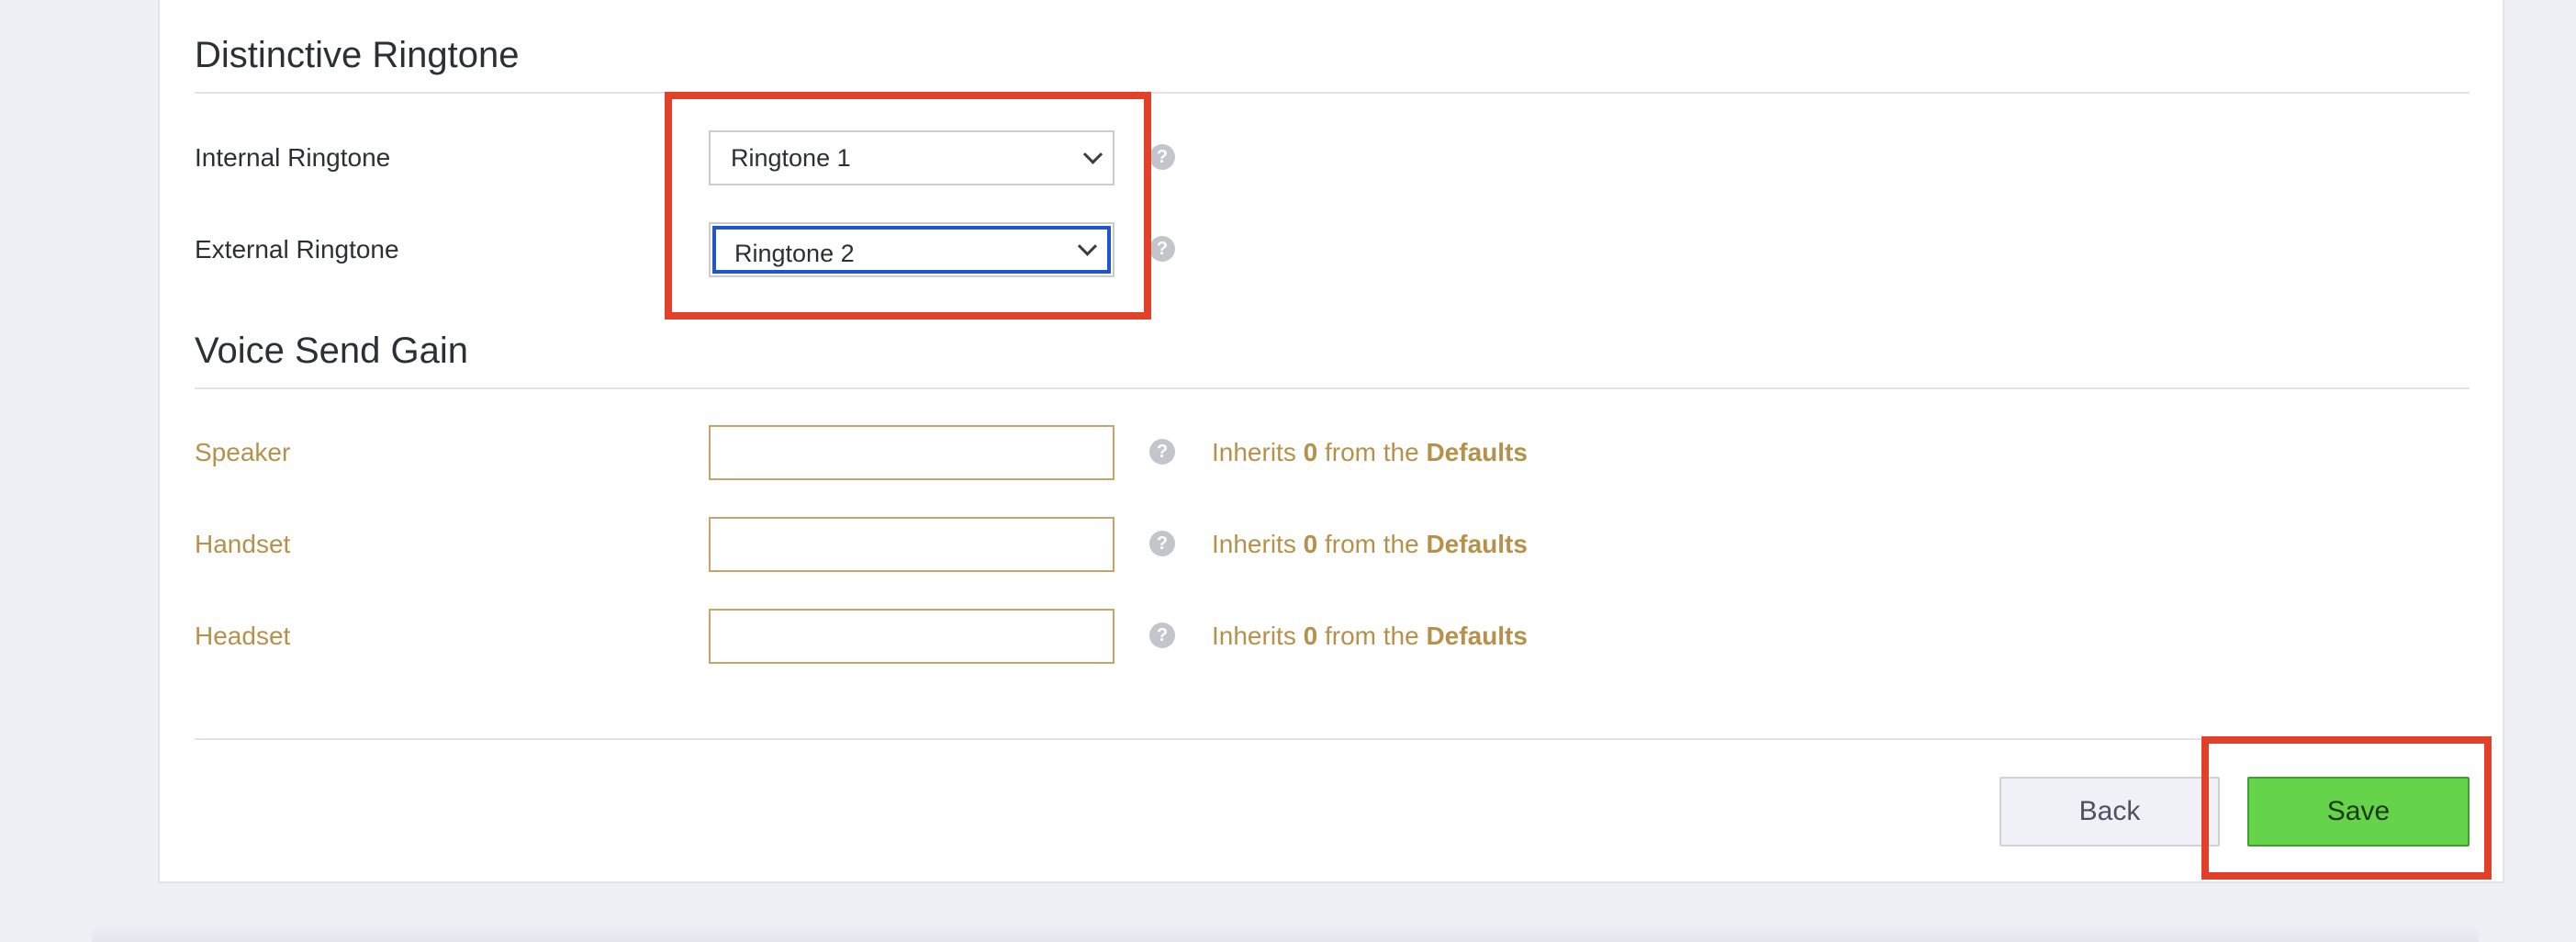 This screenshot has width=2576, height=942. I want to click on section-title-distinctive-ringtone: Distinctive Ringtone, so click(357, 55).